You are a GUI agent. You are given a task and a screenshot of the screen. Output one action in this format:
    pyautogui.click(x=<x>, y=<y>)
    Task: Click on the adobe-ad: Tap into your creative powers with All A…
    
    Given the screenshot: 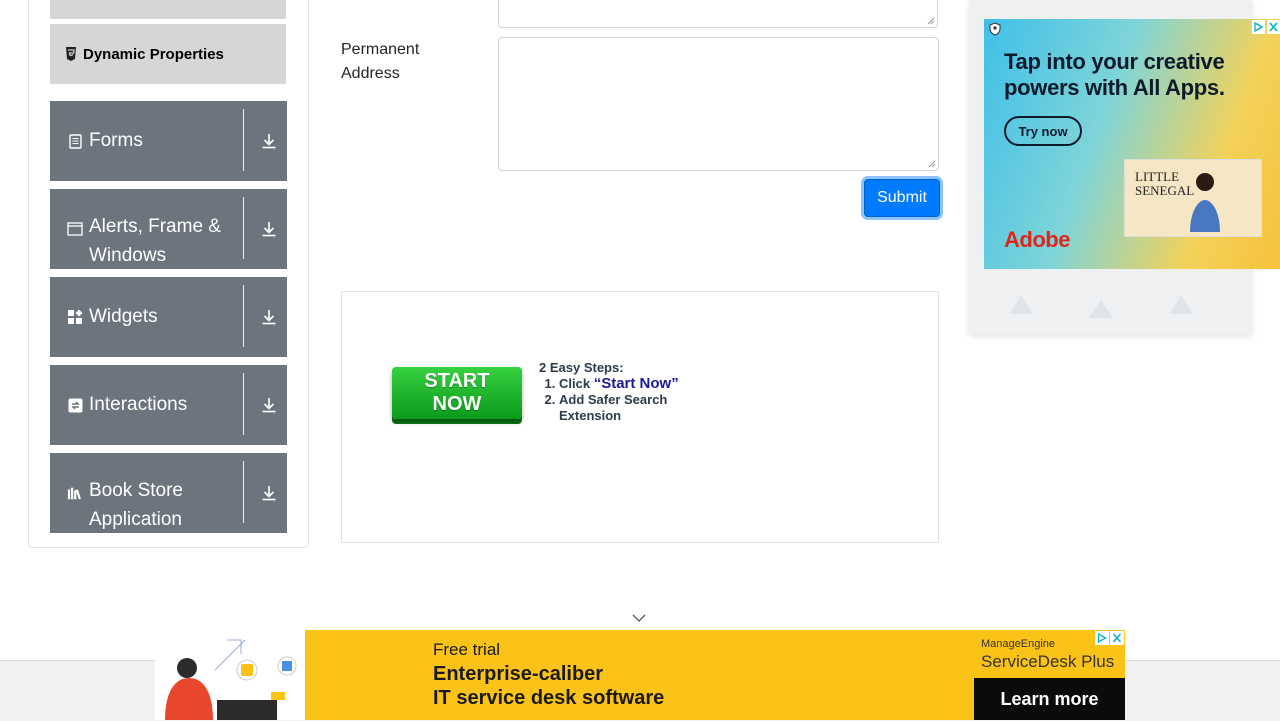 What is the action you would take?
    pyautogui.click(x=1132, y=144)
    